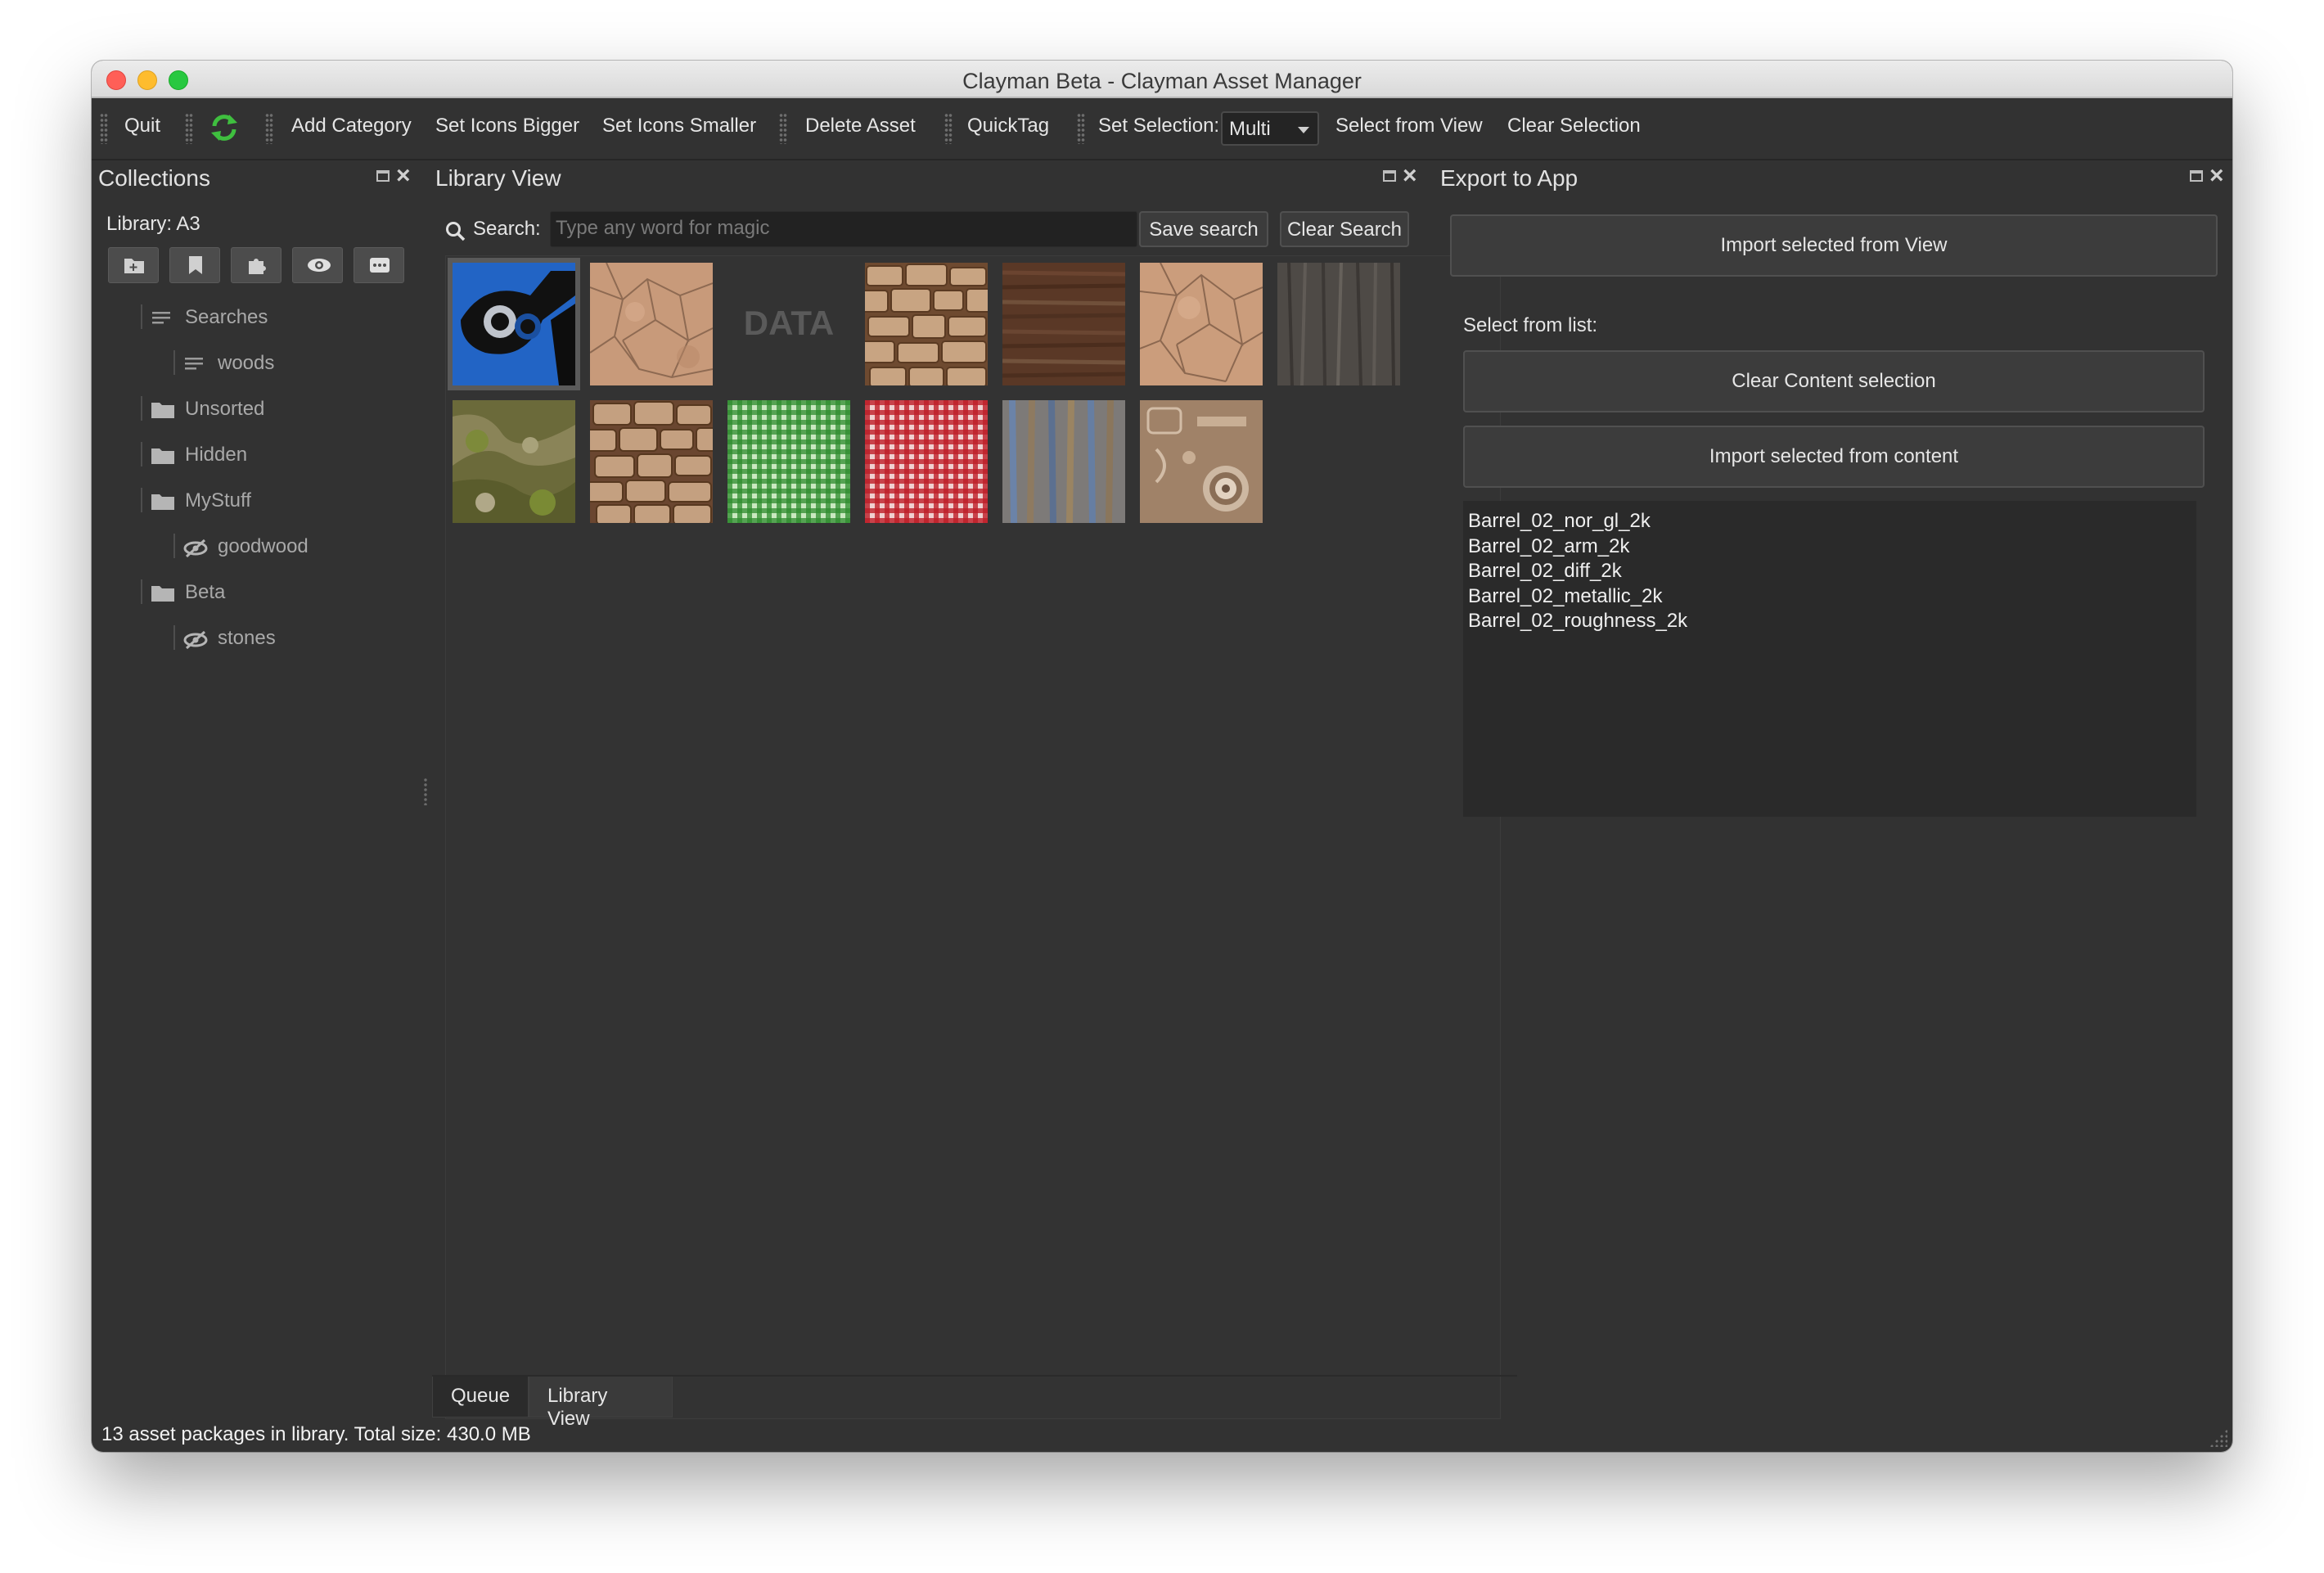 The height and width of the screenshot is (1573, 2324). I want to click on set-icons-smaller-button: Set Icons Smaller, so click(679, 126).